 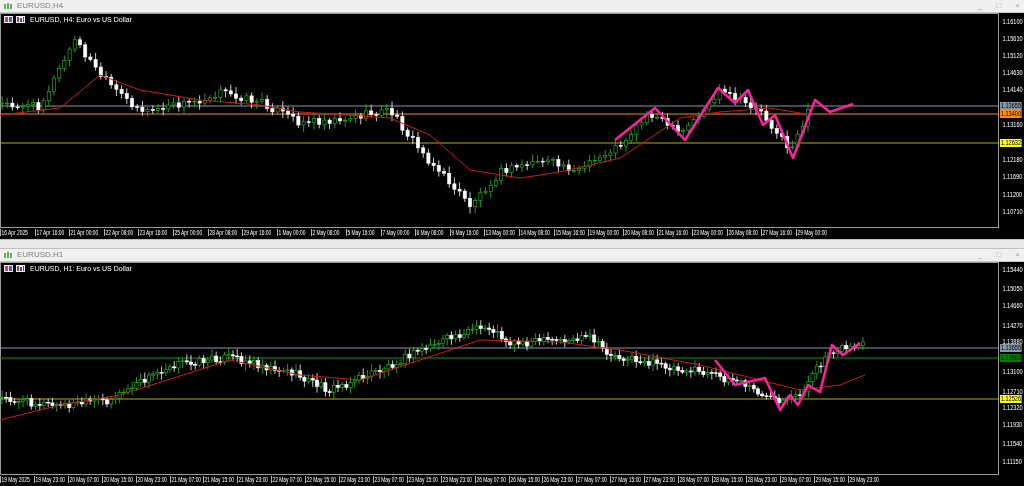 I want to click on window-title: EURUSD,H4, so click(x=40, y=6).